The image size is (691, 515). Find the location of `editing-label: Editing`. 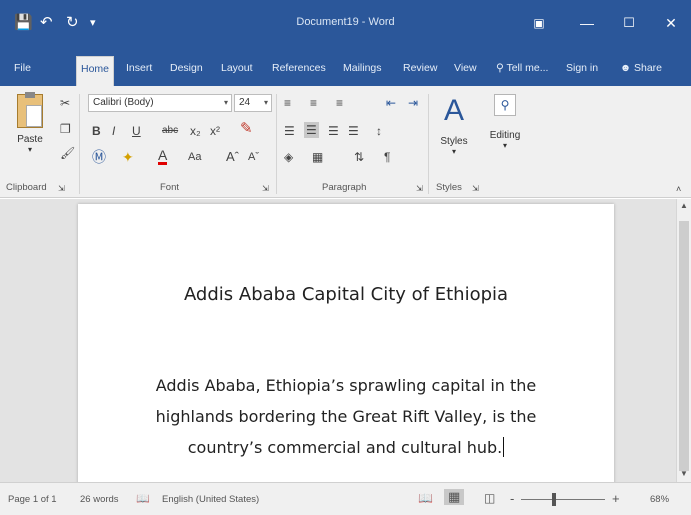

editing-label: Editing is located at coordinates (505, 135).